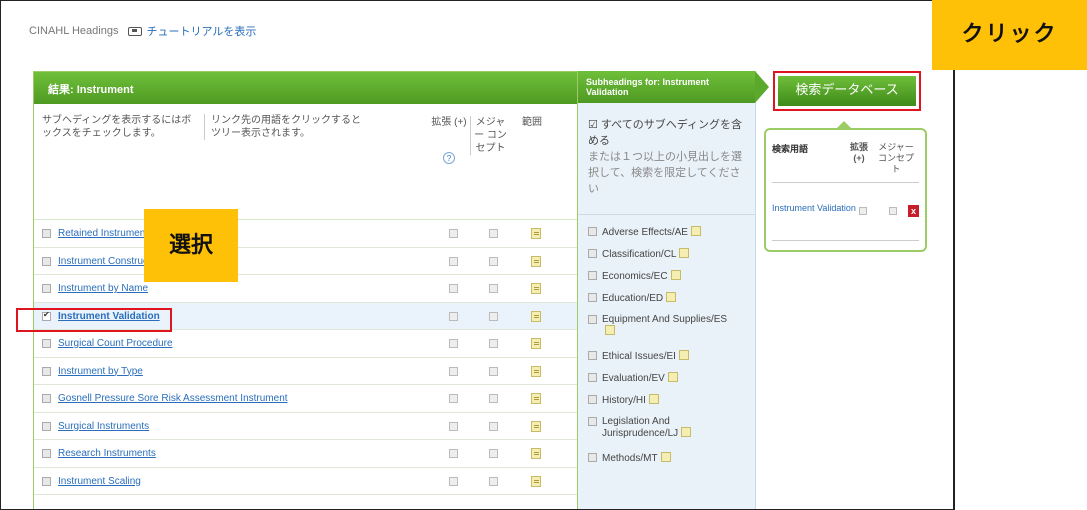  What do you see at coordinates (666, 327) in the screenshot?
I see `subheading-item: Equipment And Supplies/ES` at bounding box center [666, 327].